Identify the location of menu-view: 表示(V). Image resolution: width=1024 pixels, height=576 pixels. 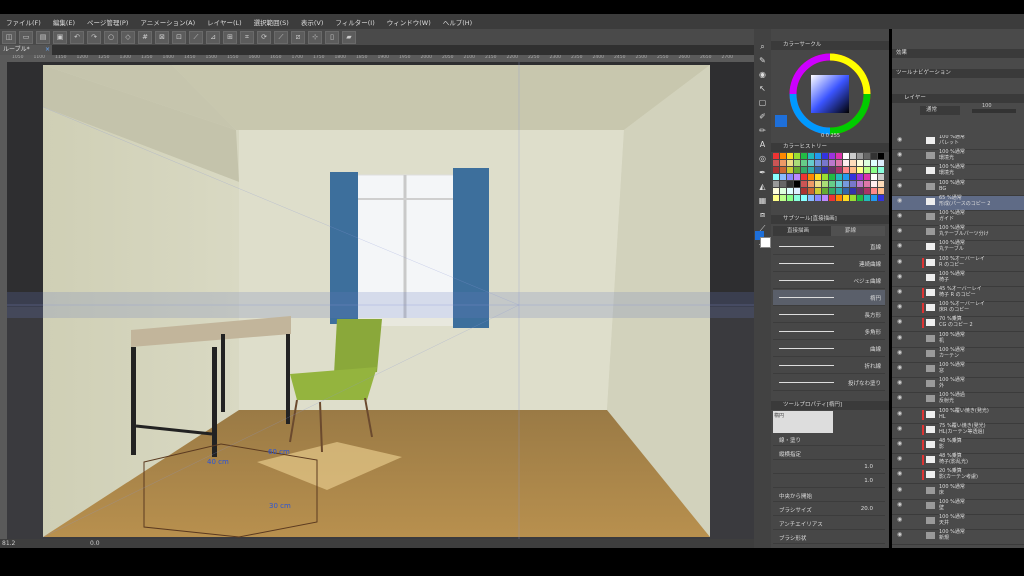
(312, 22).